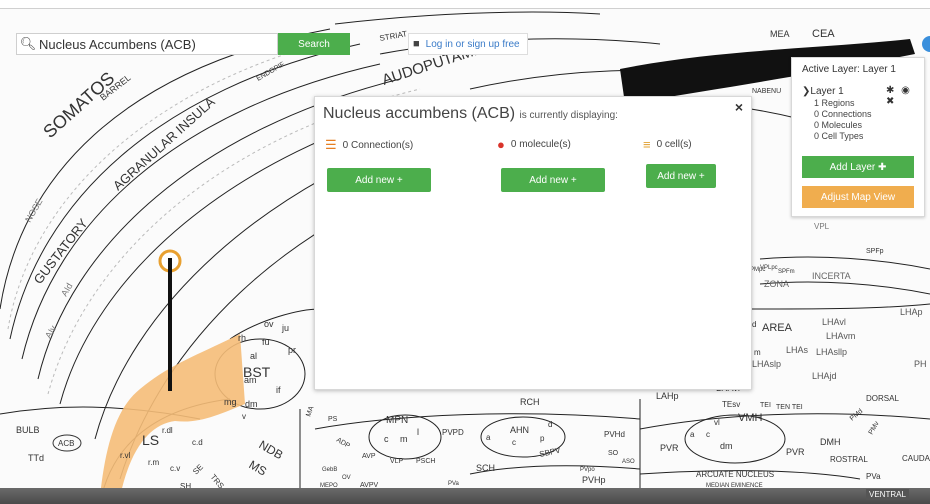 This screenshot has width=930, height=504. I want to click on popup-region-name: Nucleus accumbens (ACB), so click(419, 113).